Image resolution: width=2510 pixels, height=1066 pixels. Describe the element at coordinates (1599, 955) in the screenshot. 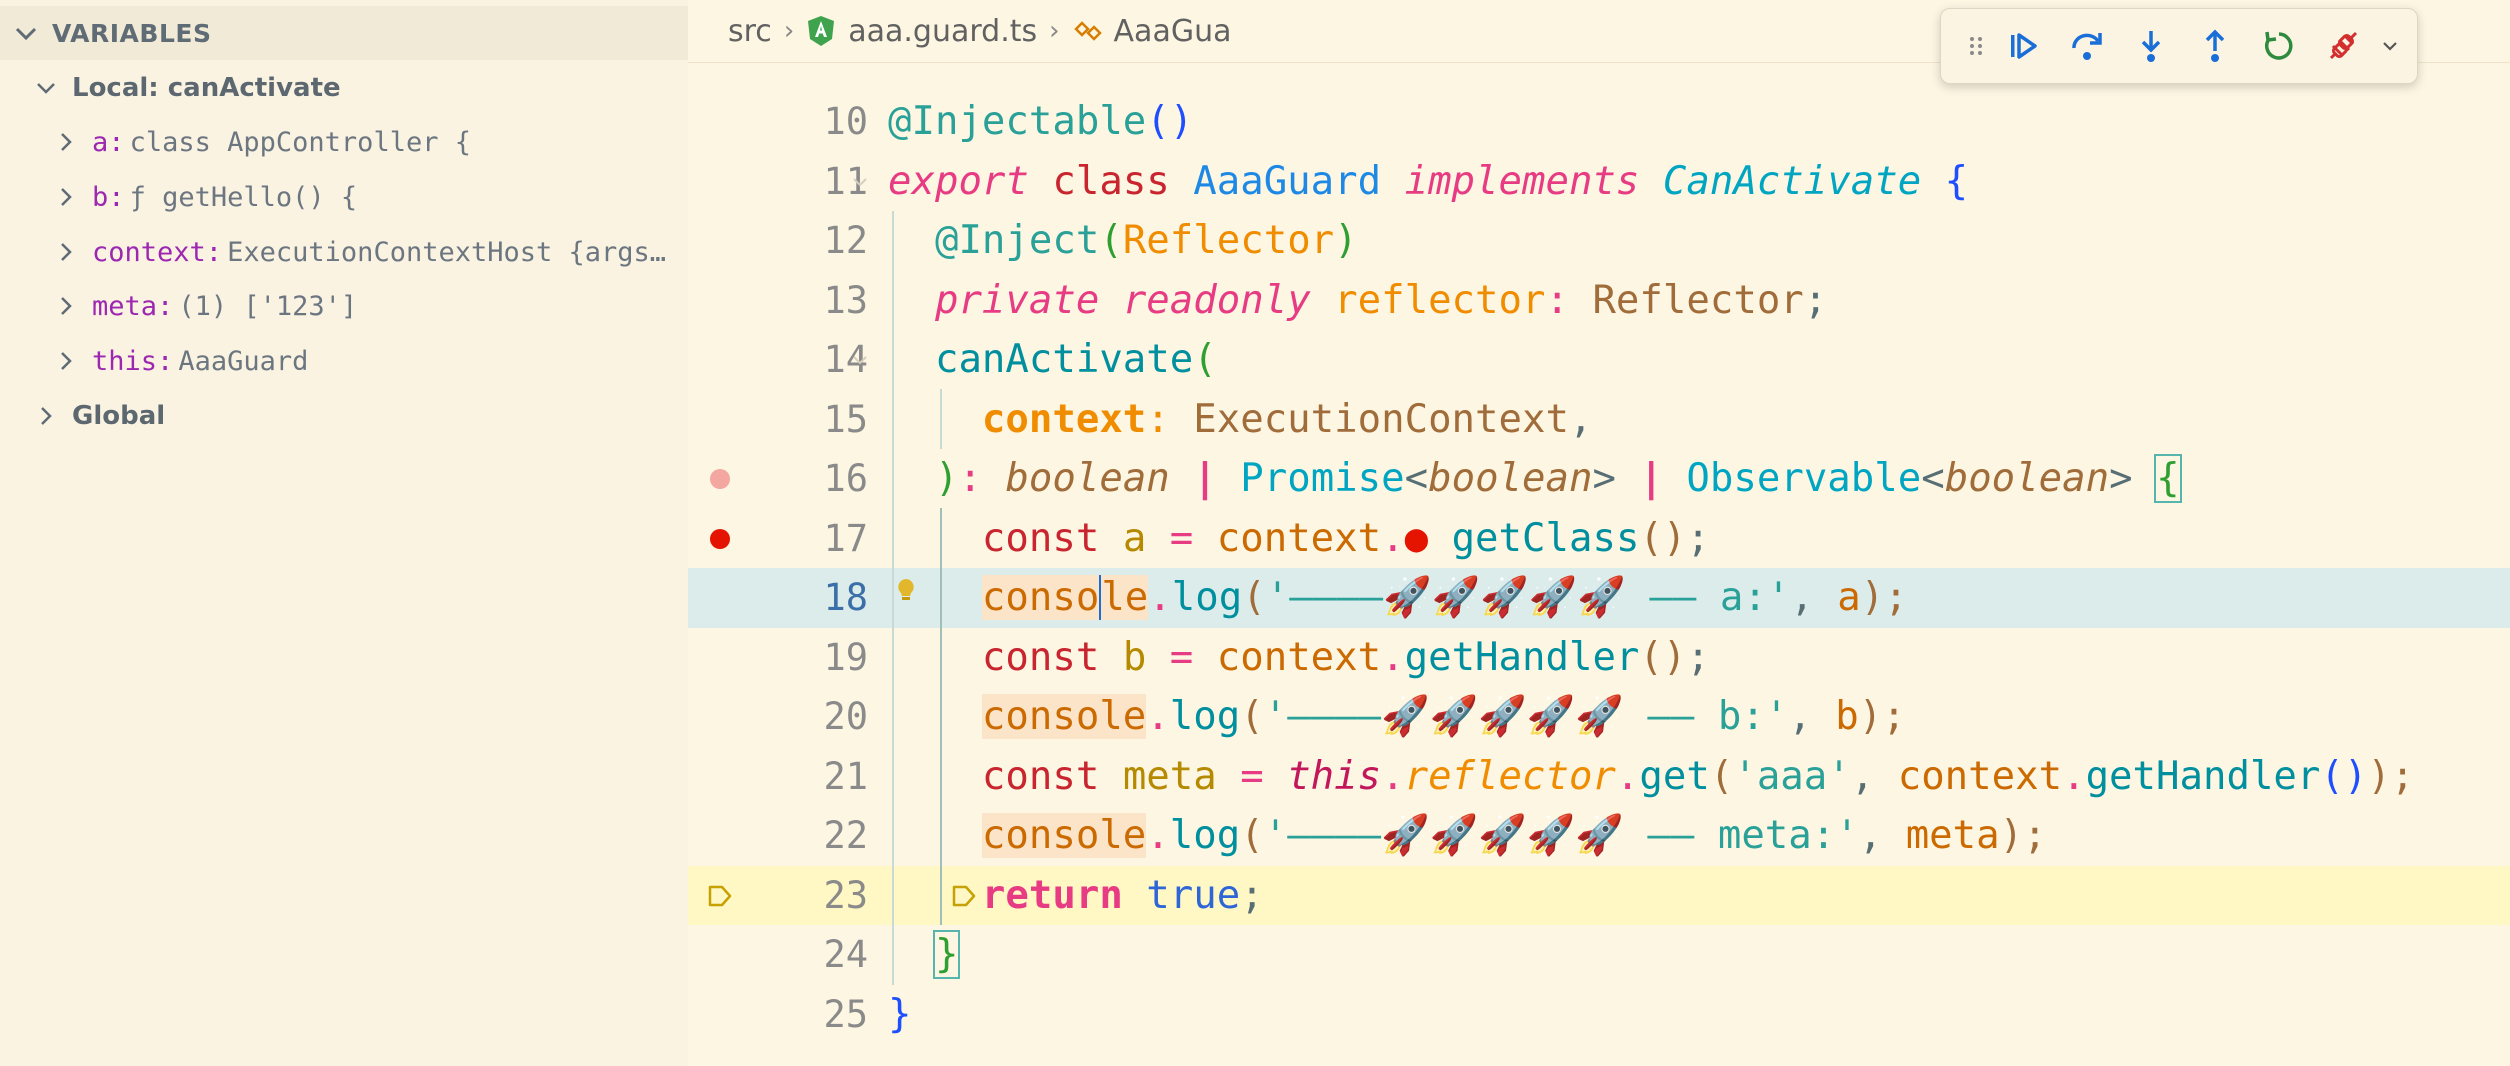

I see `code-line-24: 24 }` at that location.